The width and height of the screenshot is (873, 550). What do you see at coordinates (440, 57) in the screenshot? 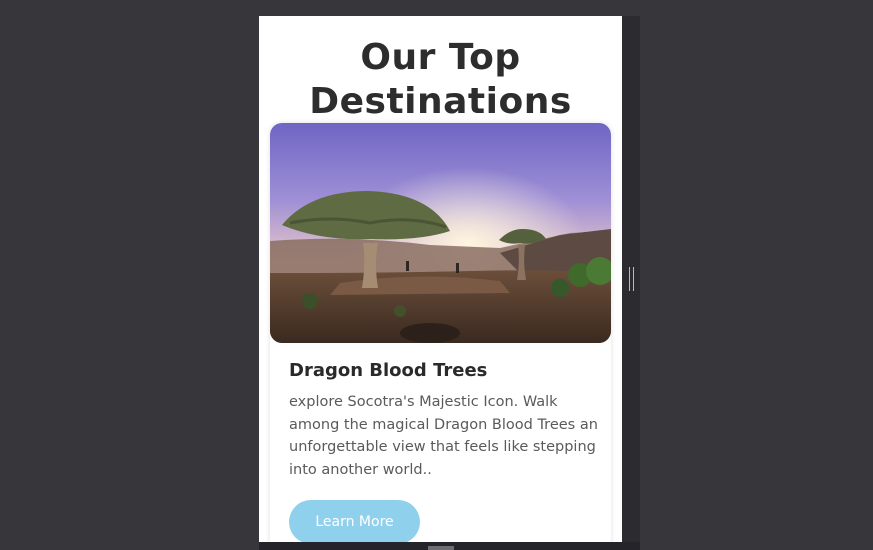
I see `page-title-line-1: Our Top` at bounding box center [440, 57].